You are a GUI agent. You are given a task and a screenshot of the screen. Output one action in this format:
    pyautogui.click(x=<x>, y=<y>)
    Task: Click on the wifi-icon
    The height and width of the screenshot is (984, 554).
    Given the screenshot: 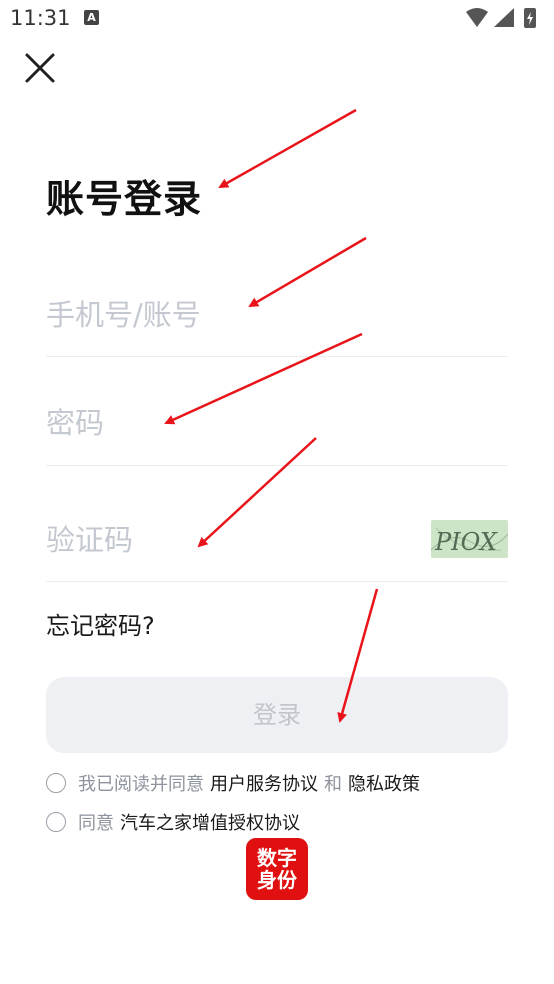 What is the action you would take?
    pyautogui.click(x=477, y=17)
    